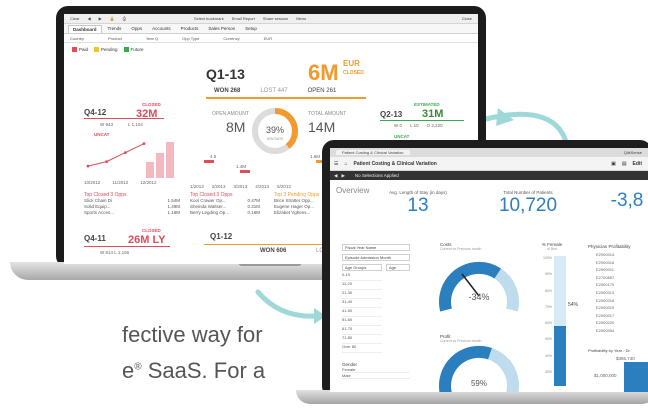  I want to click on physician-item: E2900054, so click(621, 332).